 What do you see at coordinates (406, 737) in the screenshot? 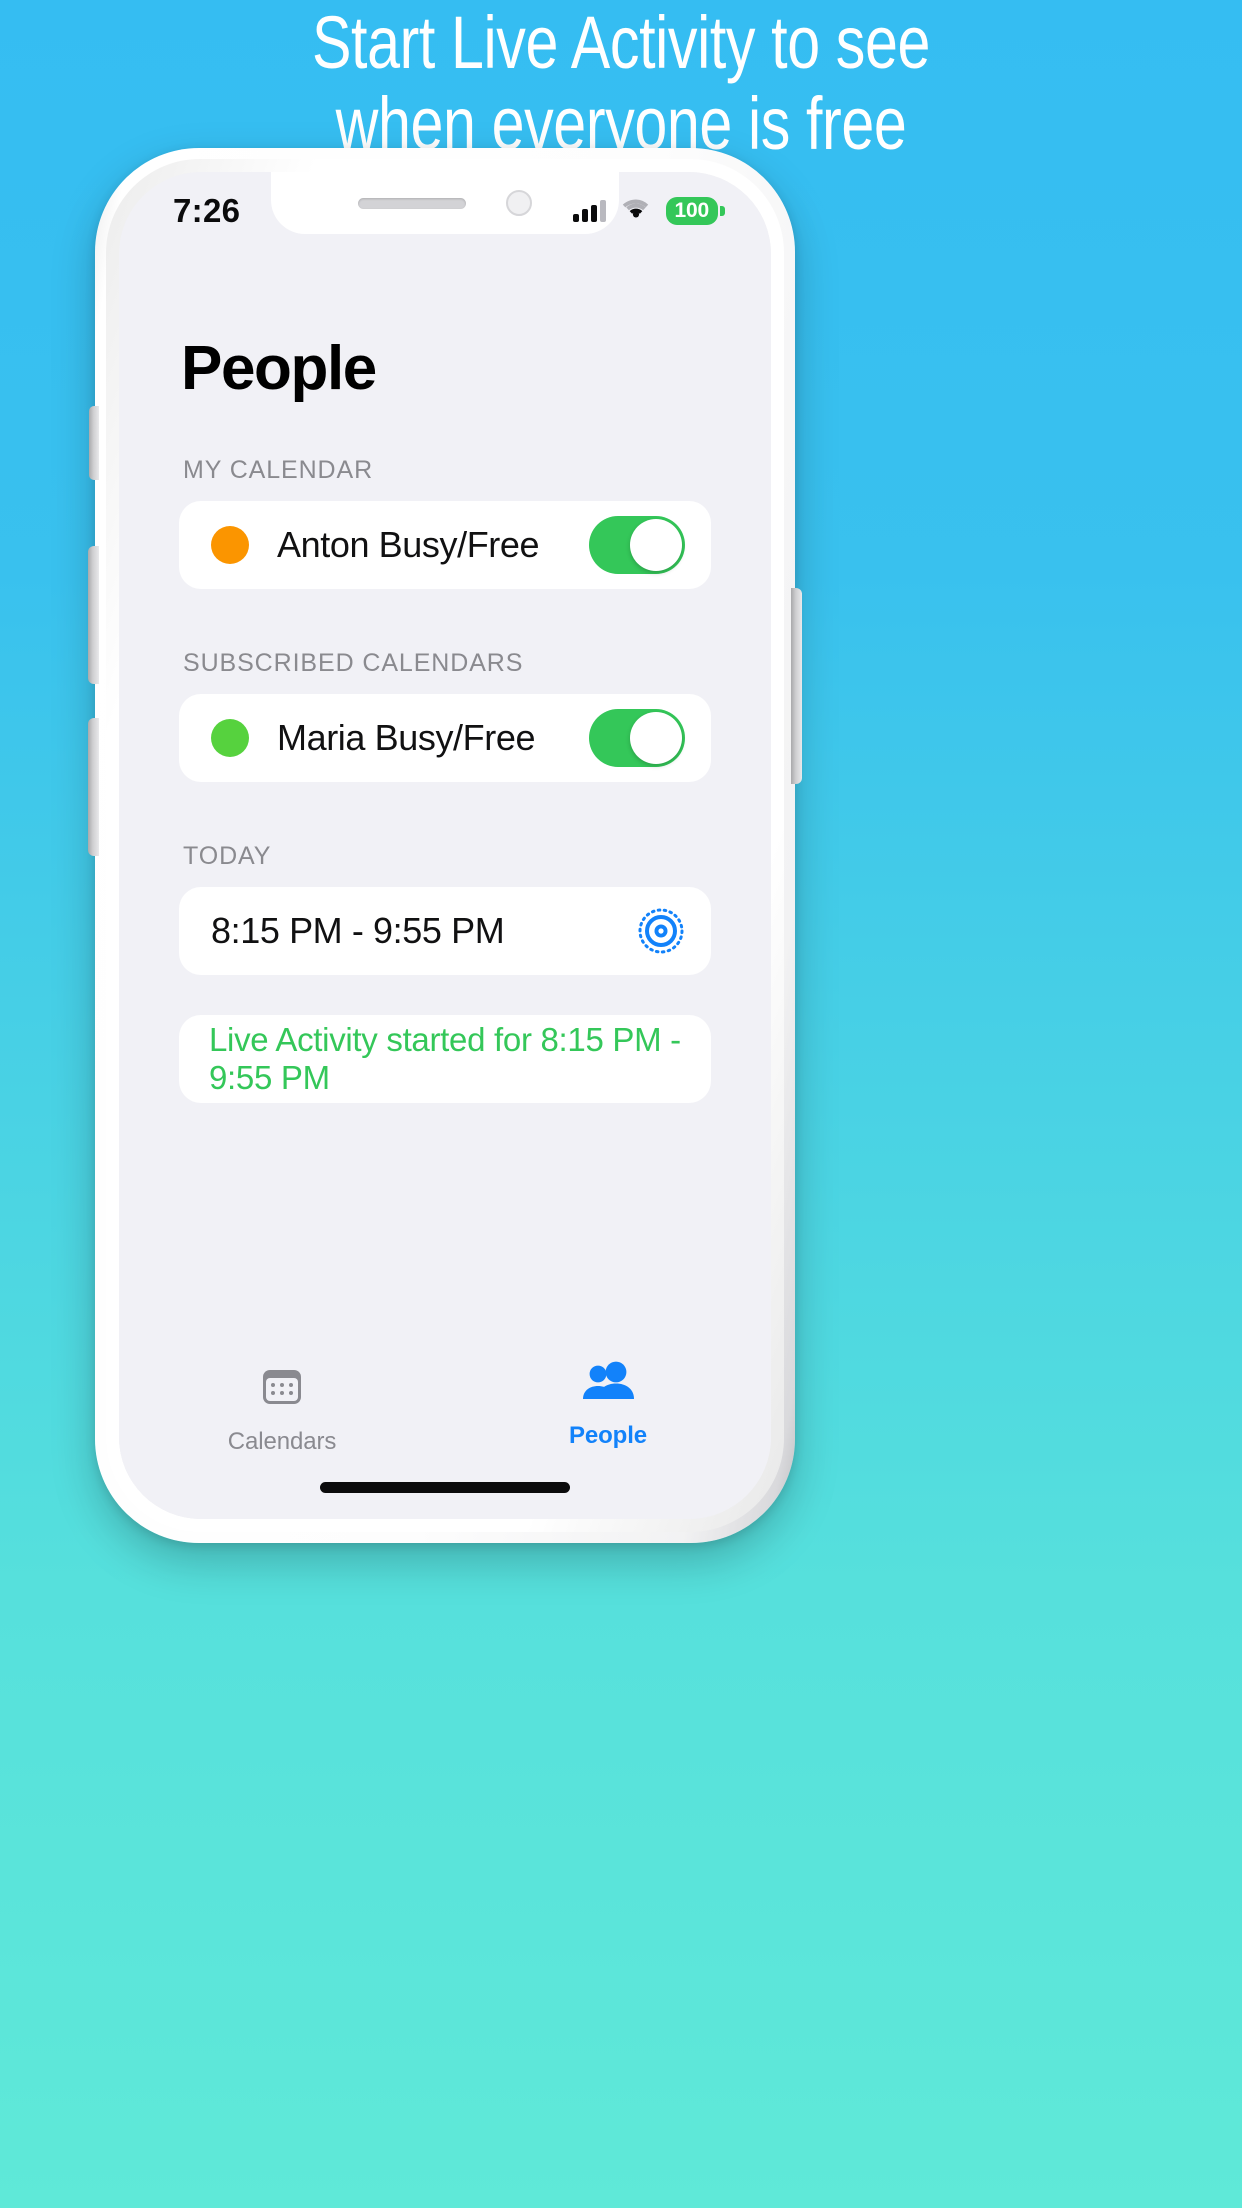
I see `calendar-row-label: Maria Busy/Free` at bounding box center [406, 737].